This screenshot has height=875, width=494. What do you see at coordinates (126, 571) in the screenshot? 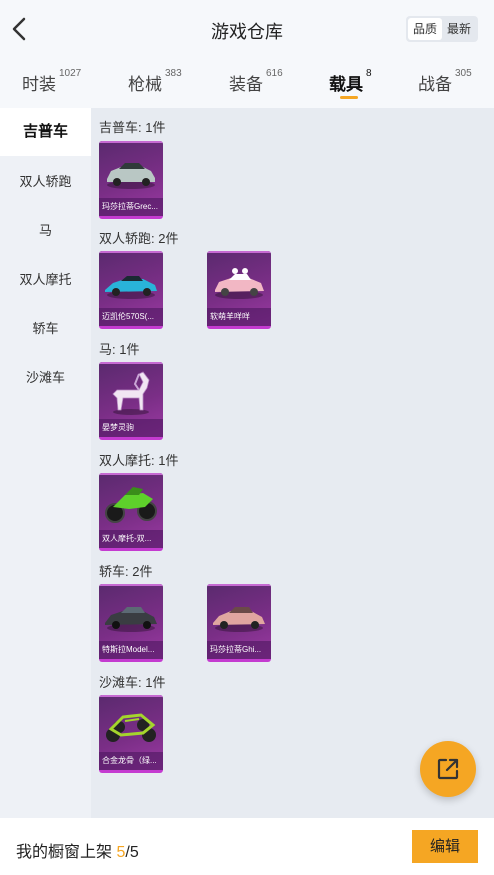
I see `section-label: 轿车: 2件` at bounding box center [126, 571].